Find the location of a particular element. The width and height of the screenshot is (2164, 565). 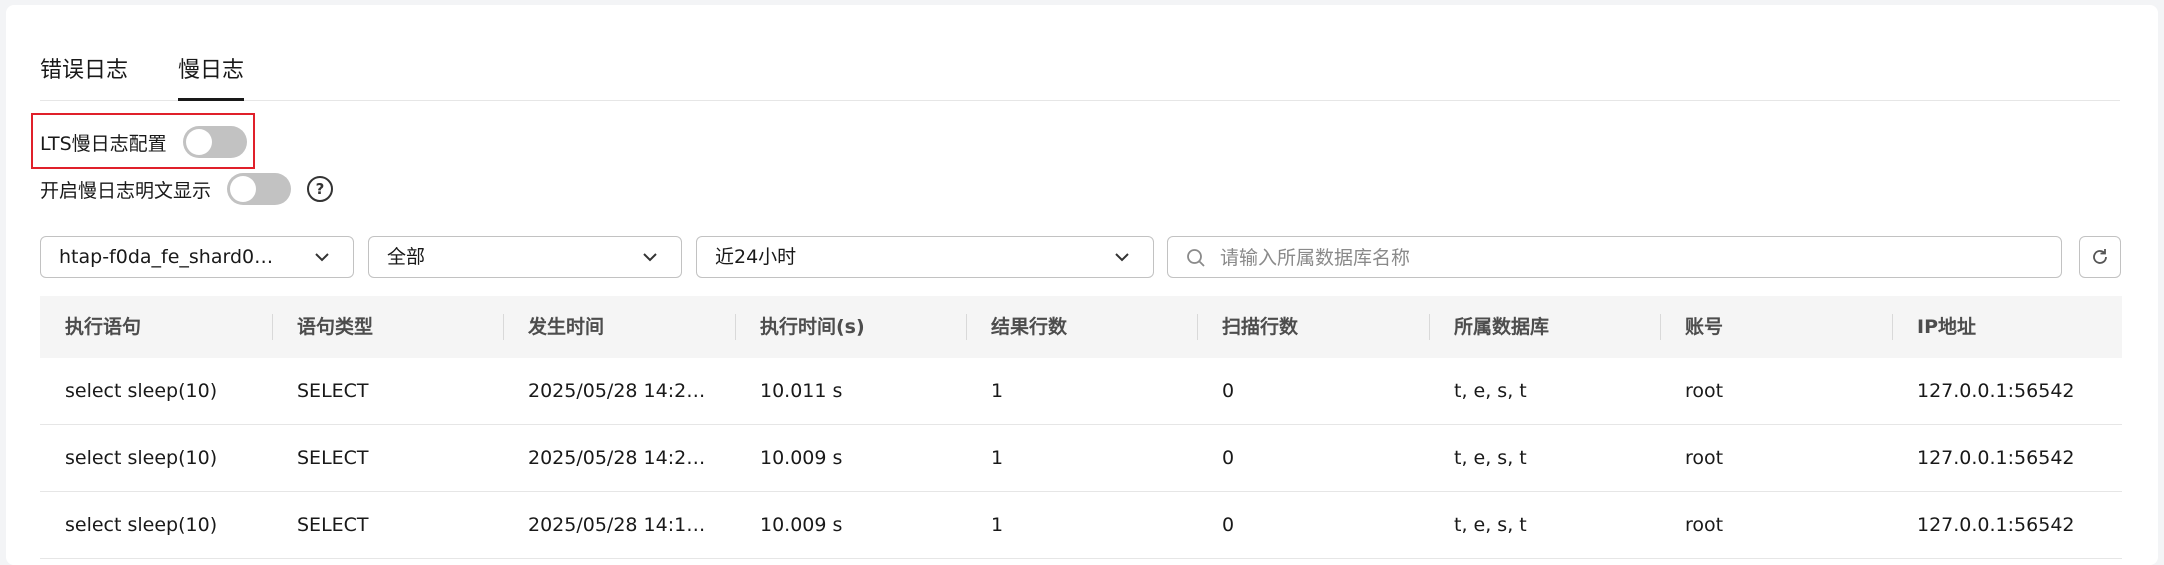

column-header-scanned-rows: 扫描行数 is located at coordinates (1309, 327).